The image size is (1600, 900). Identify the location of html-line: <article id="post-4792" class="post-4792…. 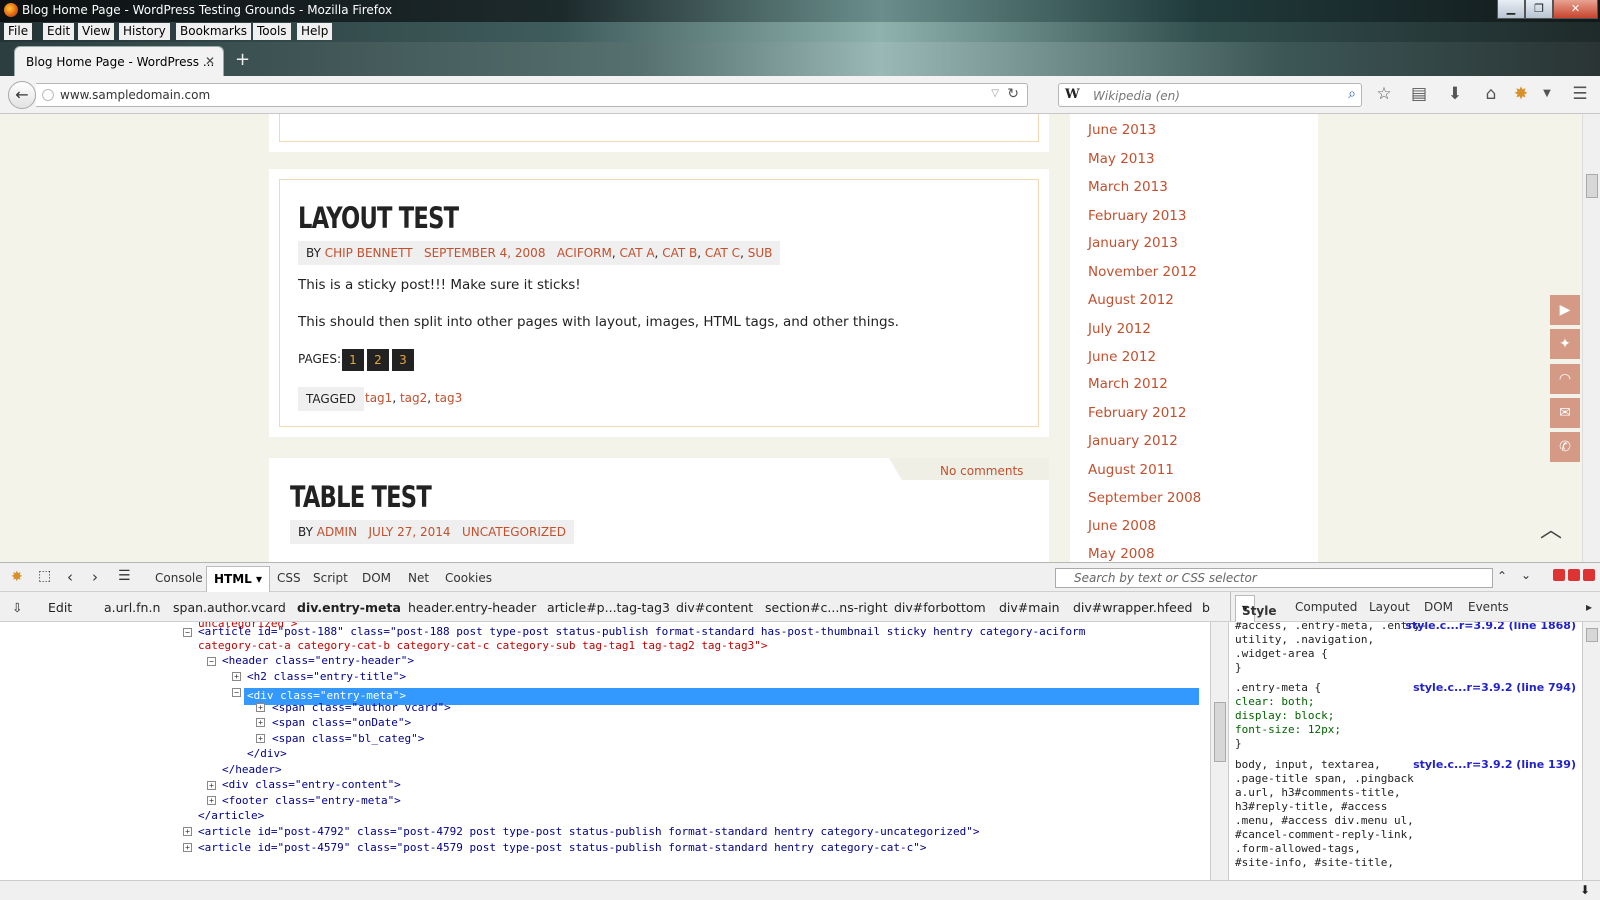
(588, 832).